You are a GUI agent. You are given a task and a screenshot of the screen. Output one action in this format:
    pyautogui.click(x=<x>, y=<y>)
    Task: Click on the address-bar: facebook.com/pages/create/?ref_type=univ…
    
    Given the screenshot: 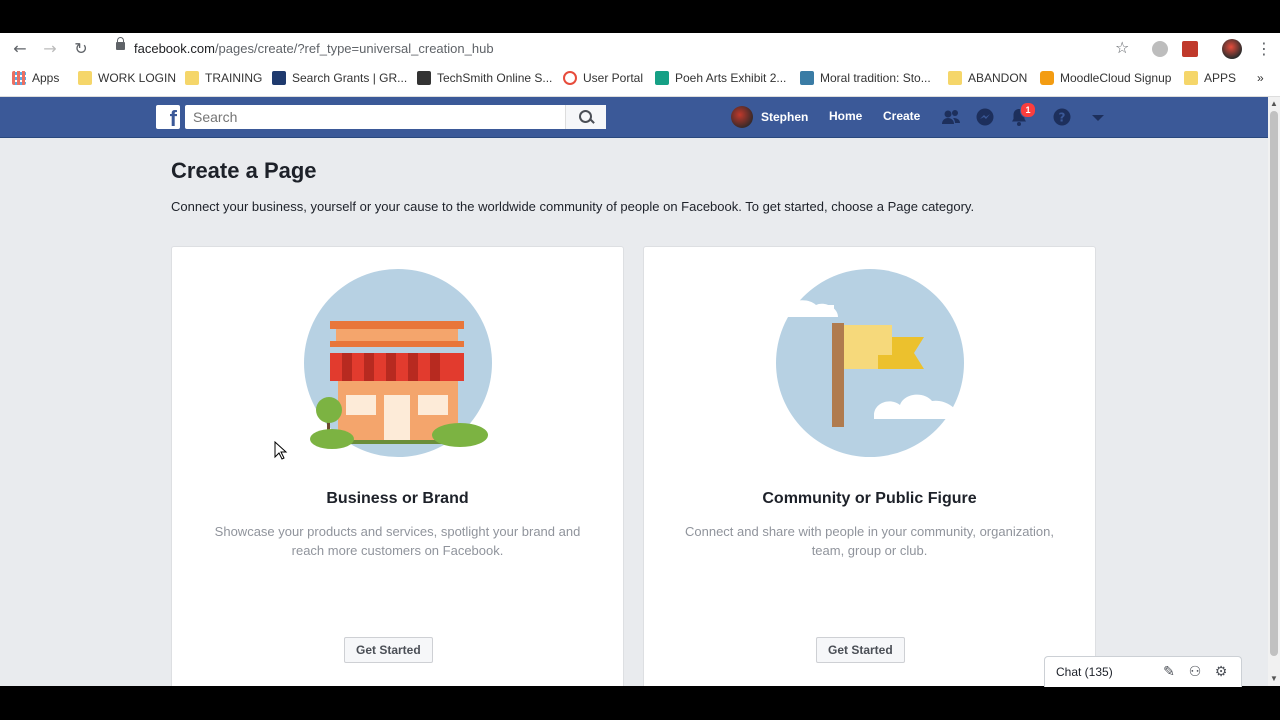 What is the action you would take?
    pyautogui.click(x=624, y=49)
    